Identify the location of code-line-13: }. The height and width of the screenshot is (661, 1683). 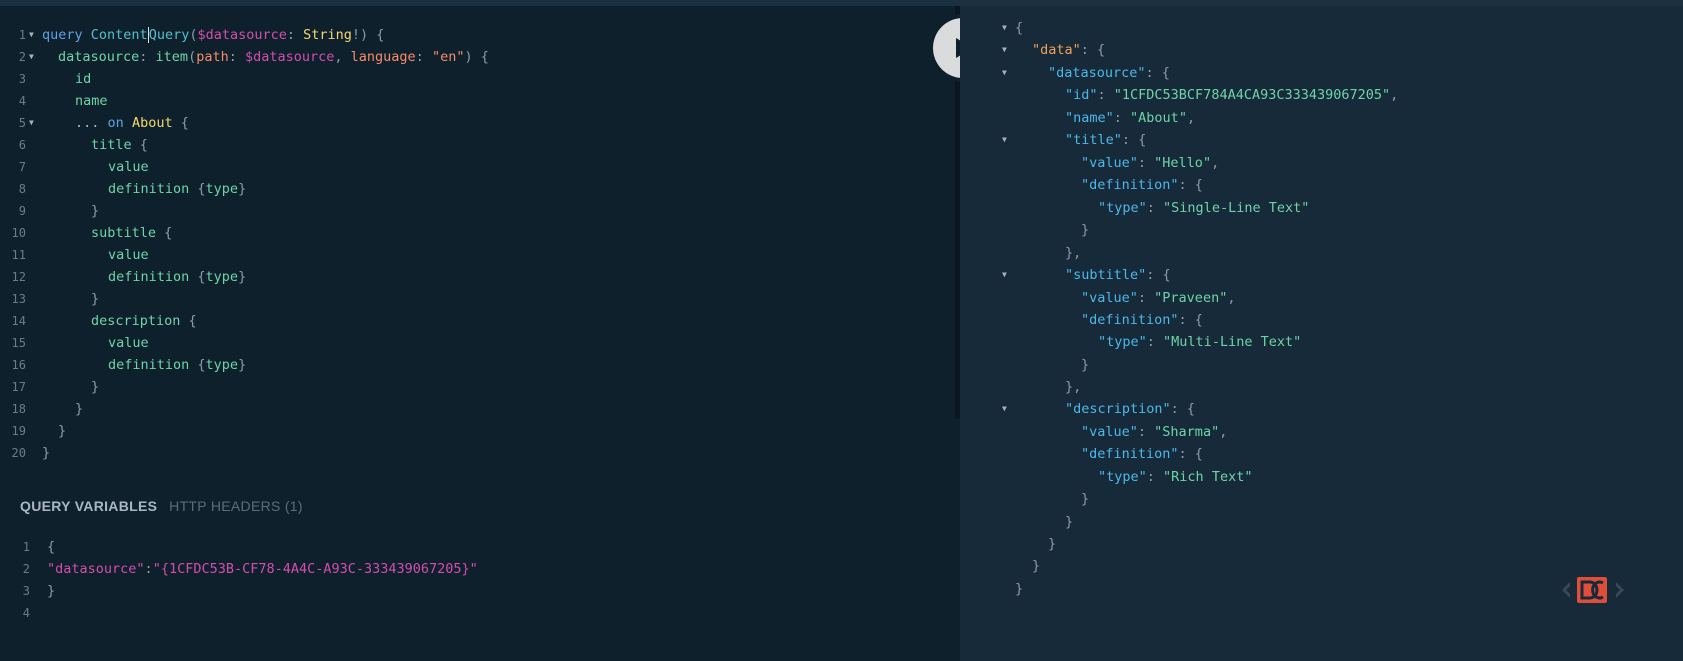
(95, 299).